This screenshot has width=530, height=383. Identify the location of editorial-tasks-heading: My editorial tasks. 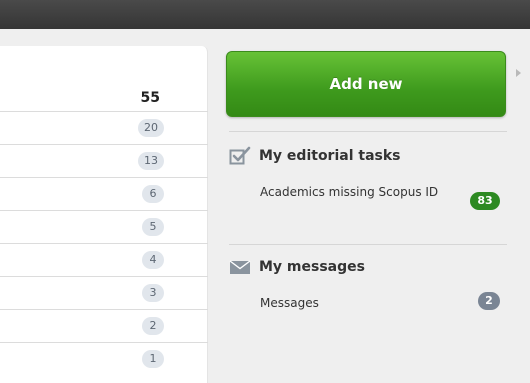
(315, 156).